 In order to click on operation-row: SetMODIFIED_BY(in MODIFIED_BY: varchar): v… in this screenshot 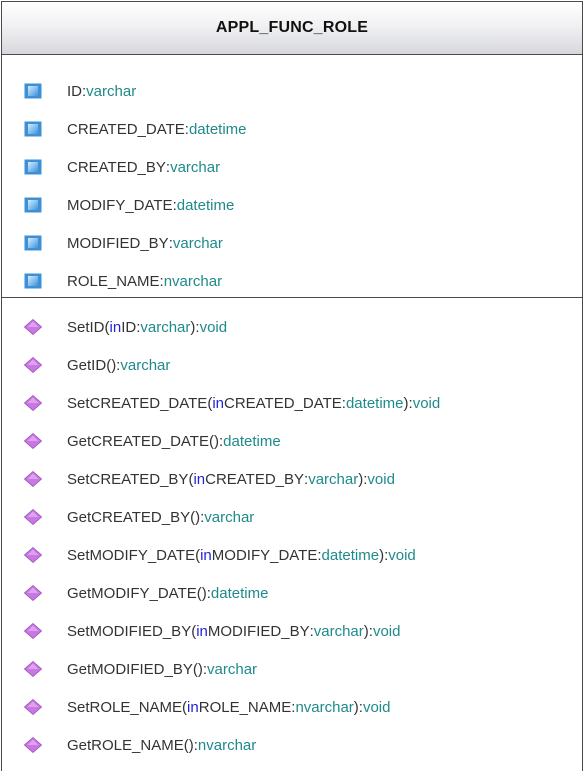, I will do `click(292, 631)`.